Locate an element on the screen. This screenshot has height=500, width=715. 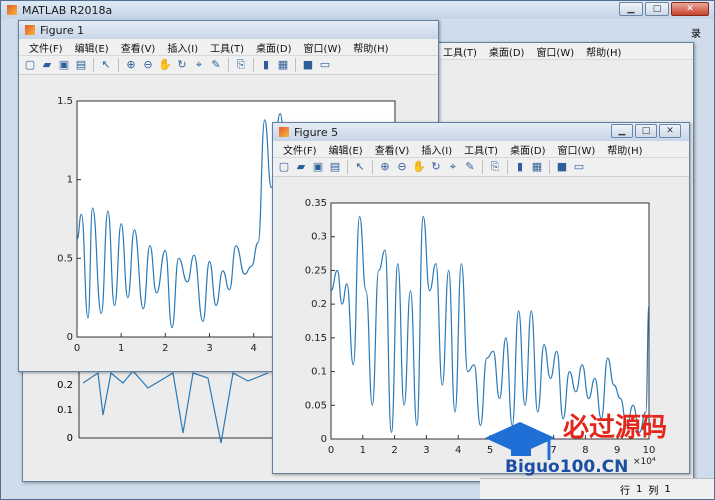
figure5-toolbar: ▢ ▰ ▣ ▤ ↖ ⊕ ⊖ ✋ ↻ ⌖ ✎ ⎘ ▮ ▦ ■ ▭ is located at coordinates (481, 167).